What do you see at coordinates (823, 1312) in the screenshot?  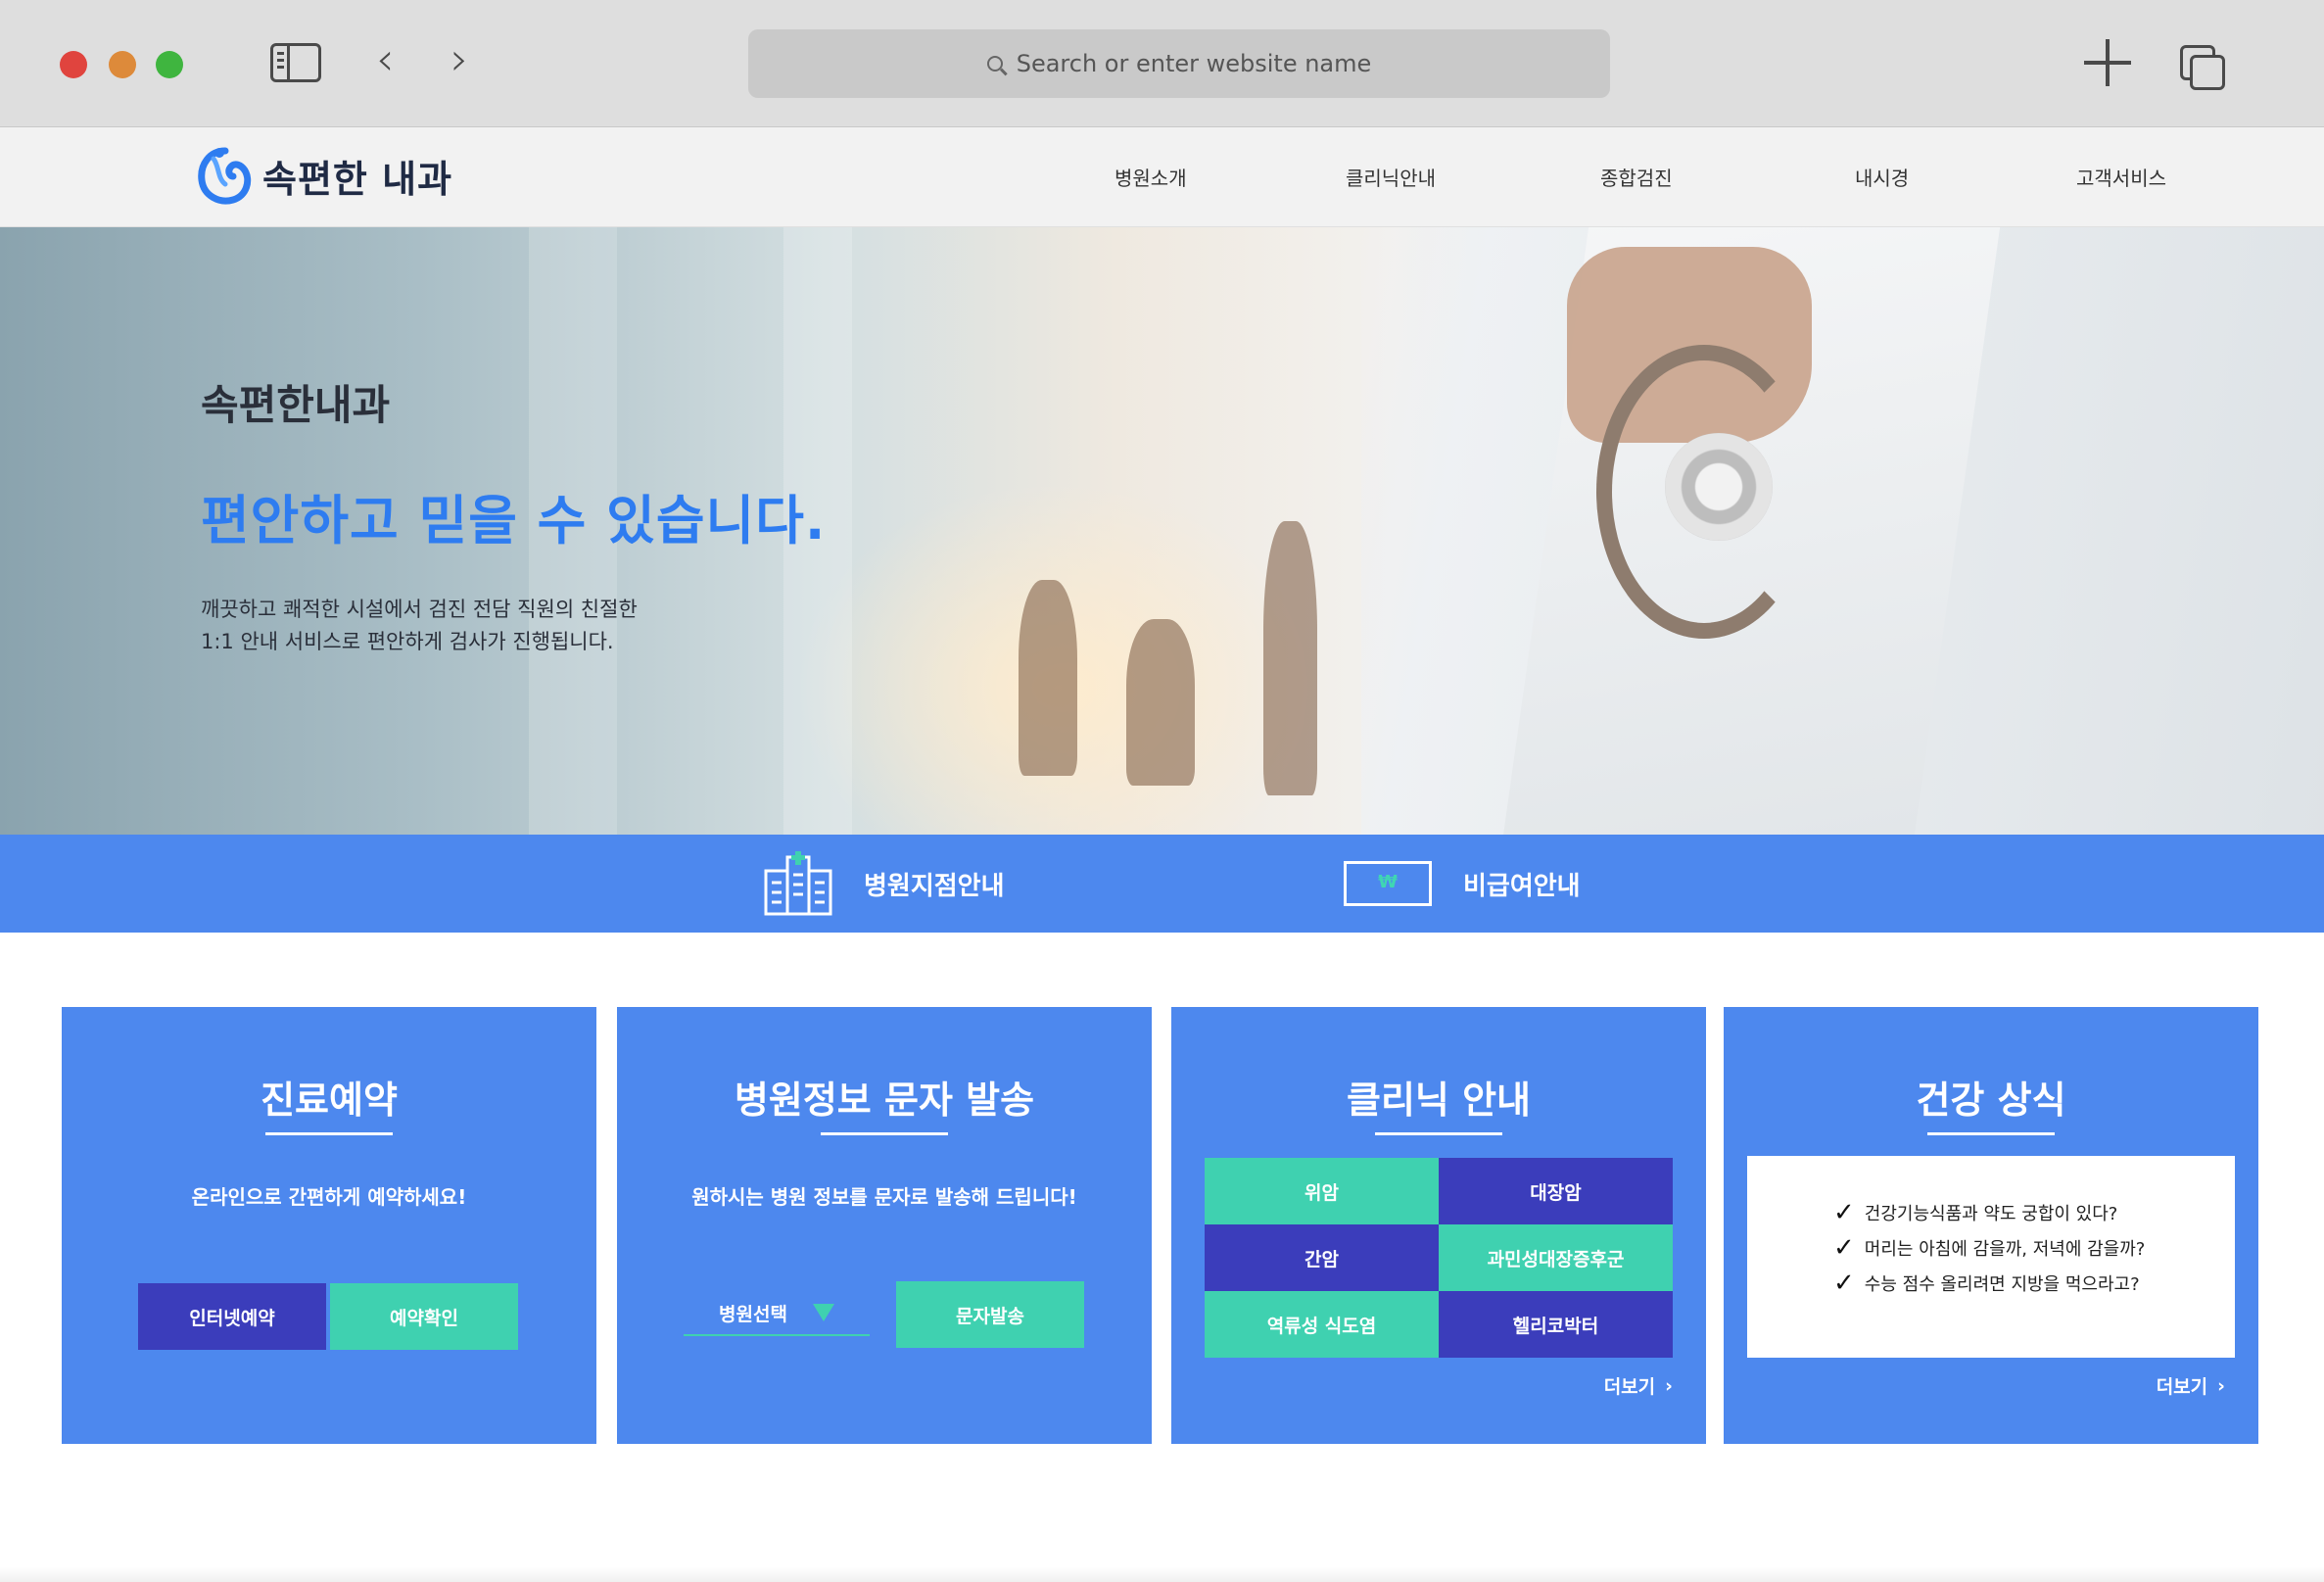 I see `dropdown-triangle-icon` at bounding box center [823, 1312].